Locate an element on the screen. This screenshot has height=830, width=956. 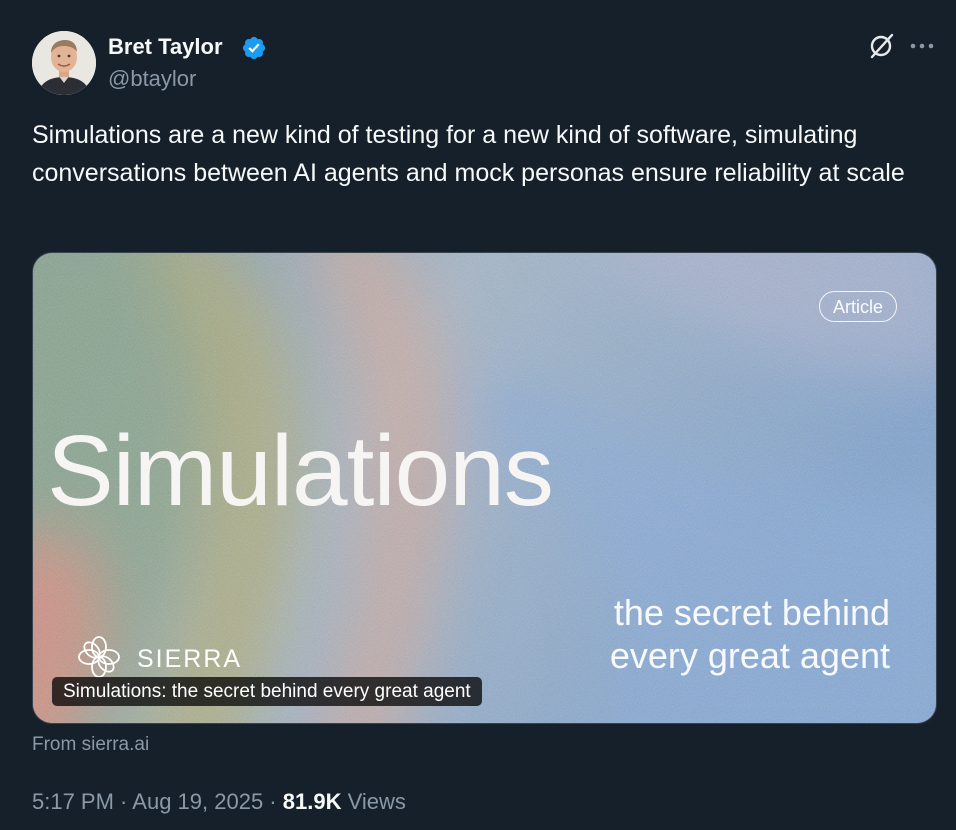
avatar is located at coordinates (64, 63).